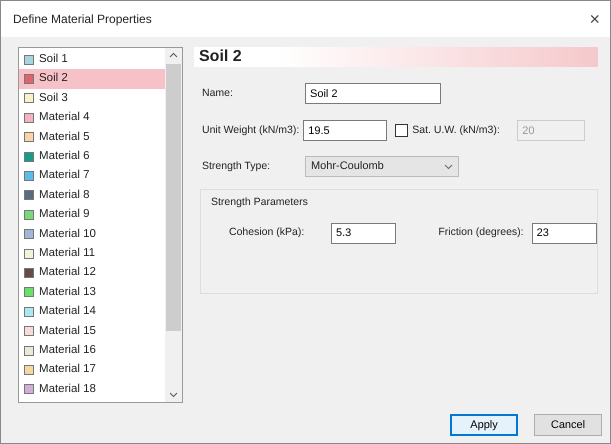 The width and height of the screenshot is (611, 444). I want to click on group-title: Strength Parameters, so click(259, 202).